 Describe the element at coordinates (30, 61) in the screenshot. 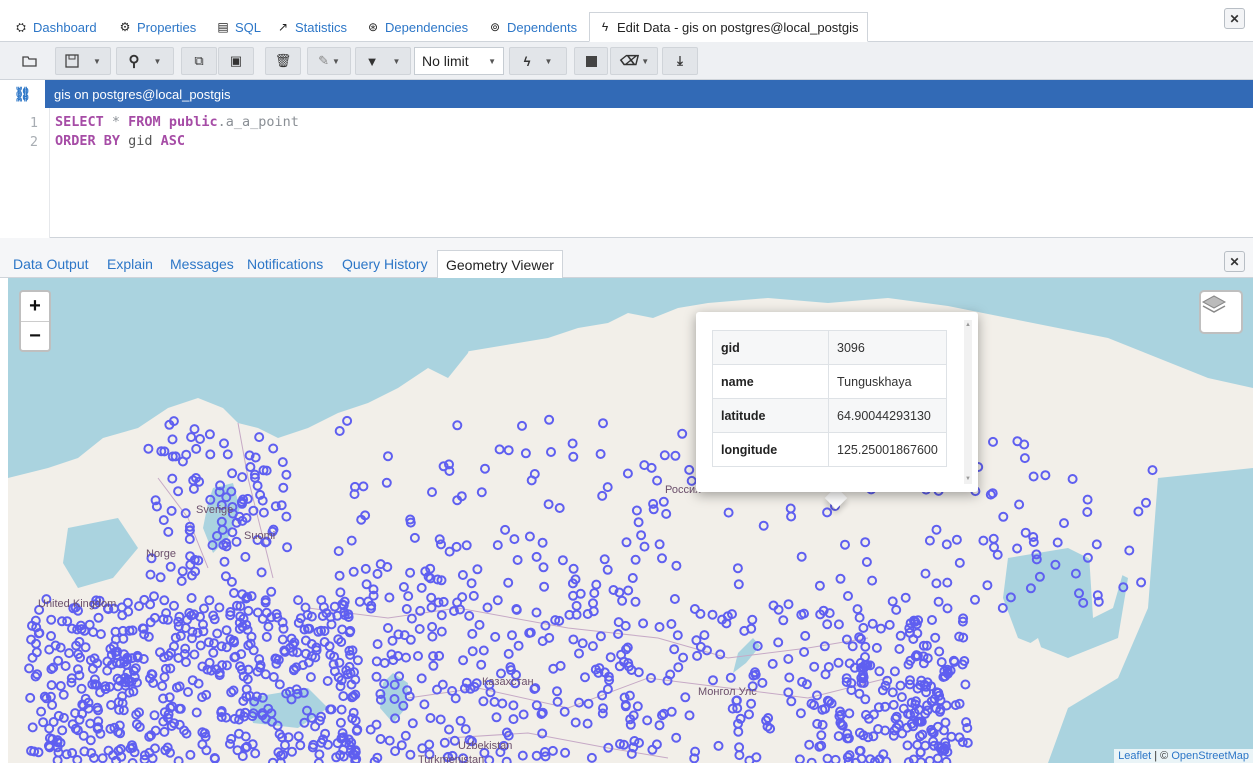

I see `open-file-button` at that location.